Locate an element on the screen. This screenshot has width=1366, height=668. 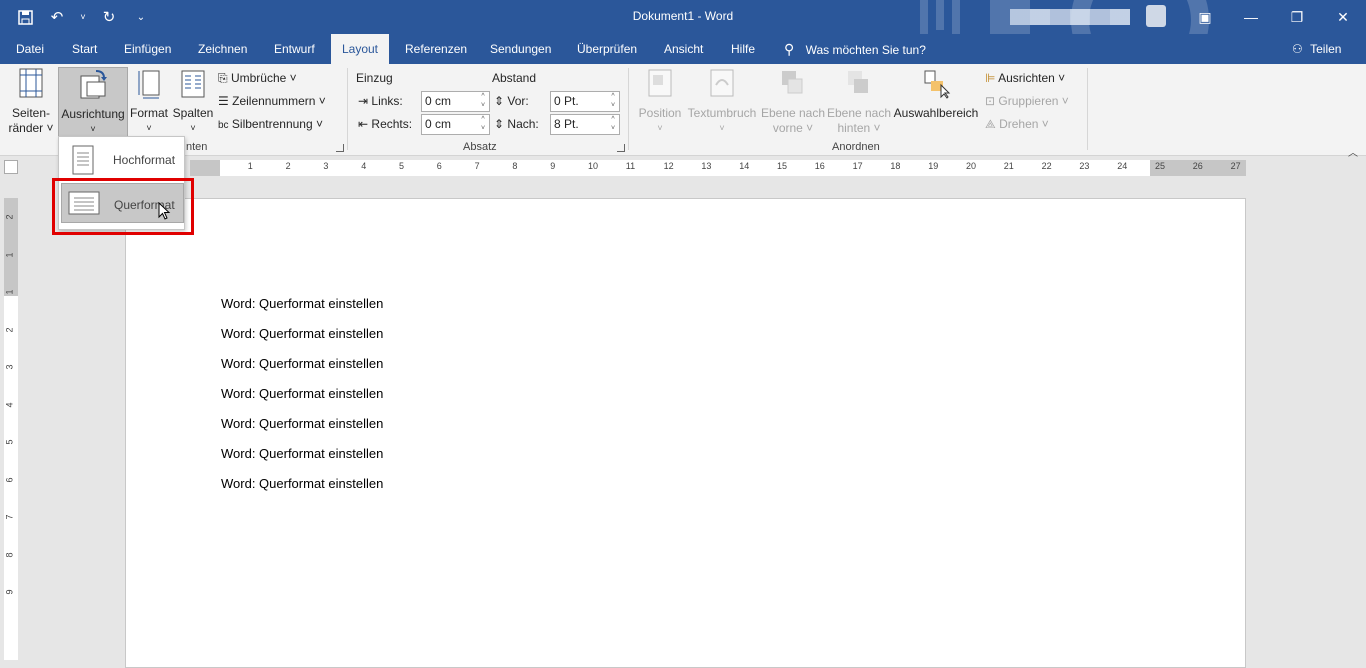
tab-referenzen: Referenzen is located at coordinates (436, 49).